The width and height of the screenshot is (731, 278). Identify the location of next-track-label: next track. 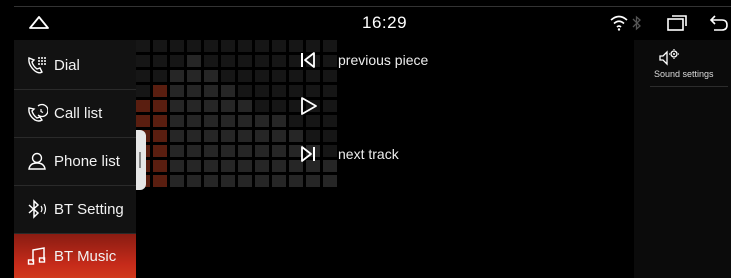
(368, 154).